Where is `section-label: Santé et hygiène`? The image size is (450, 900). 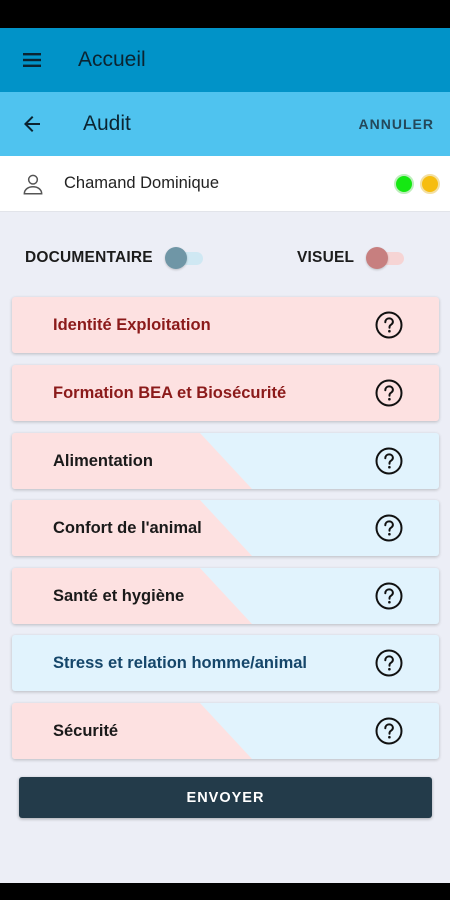 section-label: Santé et hygiène is located at coordinates (119, 595).